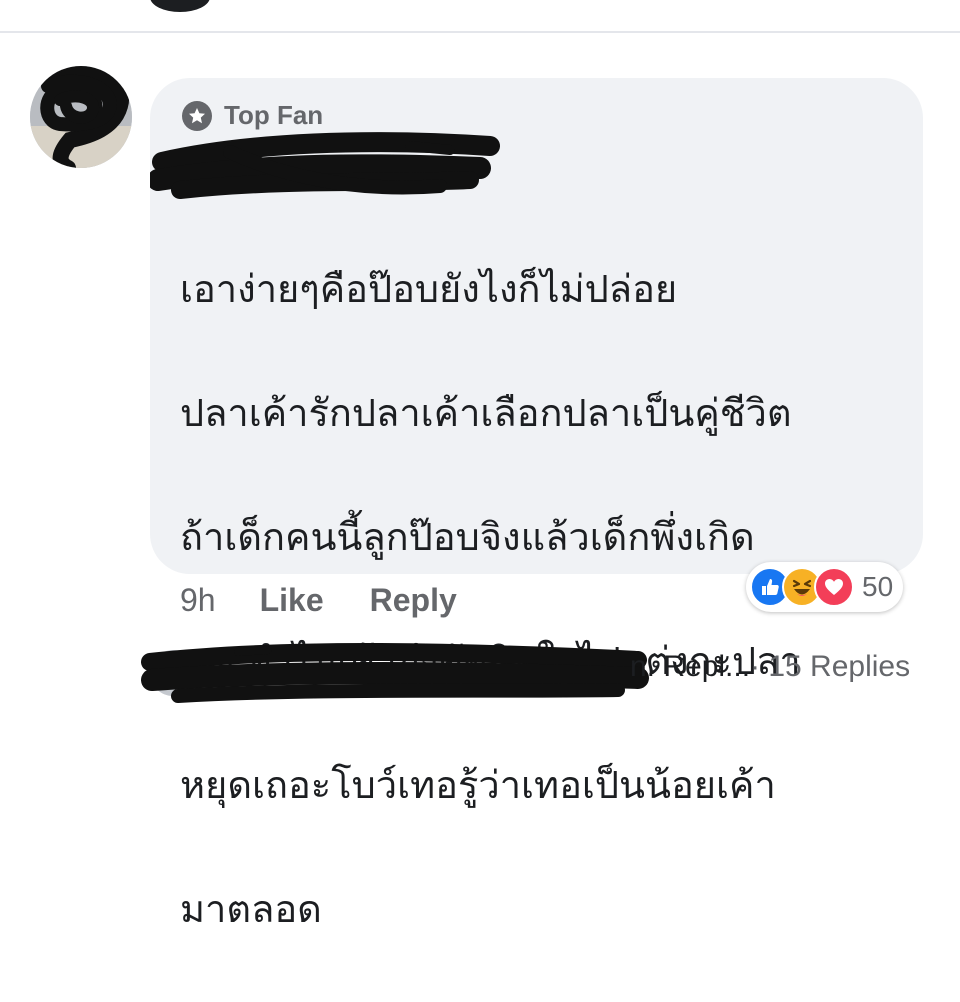 The height and width of the screenshot is (1002, 960). I want to click on reactions-summary: 50, so click(825, 587).